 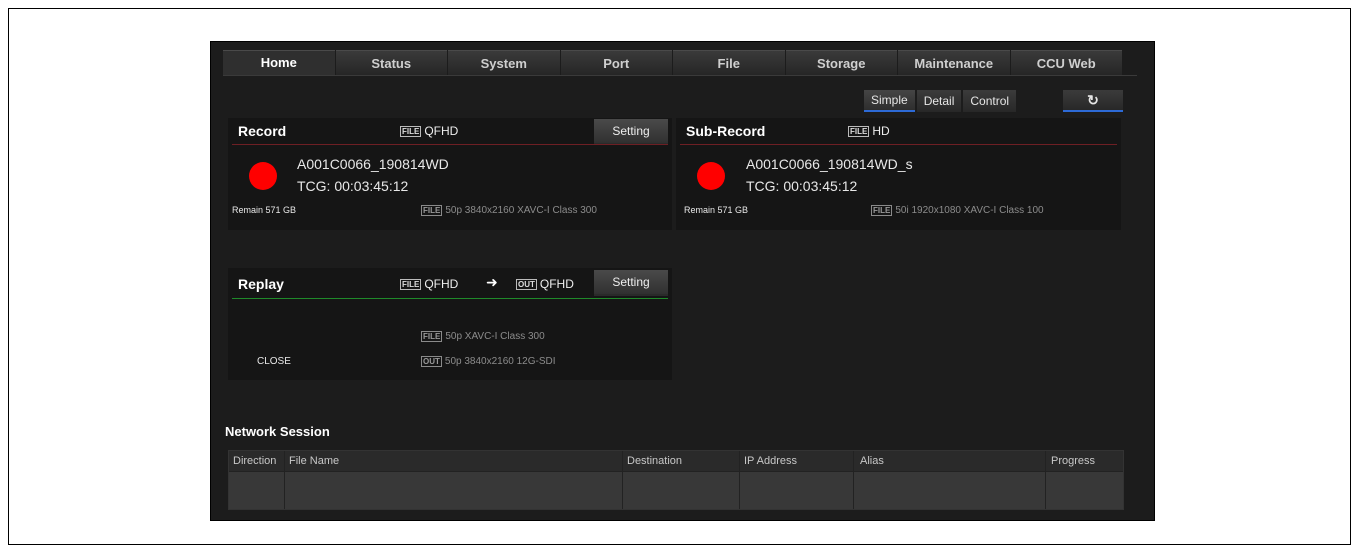 What do you see at coordinates (263, 176) in the screenshot?
I see `record-status-dot` at bounding box center [263, 176].